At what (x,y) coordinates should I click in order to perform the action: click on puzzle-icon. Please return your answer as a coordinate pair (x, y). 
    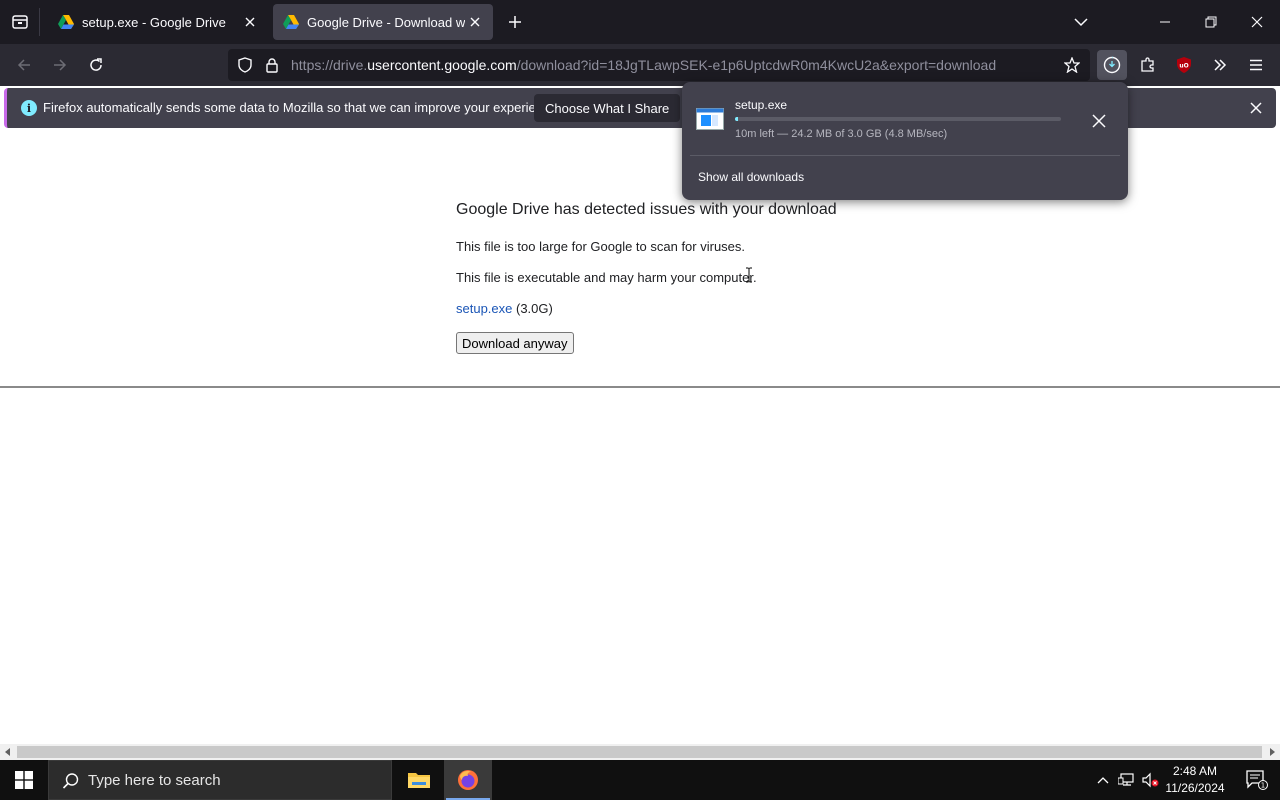
    Looking at the image, I should click on (1147, 64).